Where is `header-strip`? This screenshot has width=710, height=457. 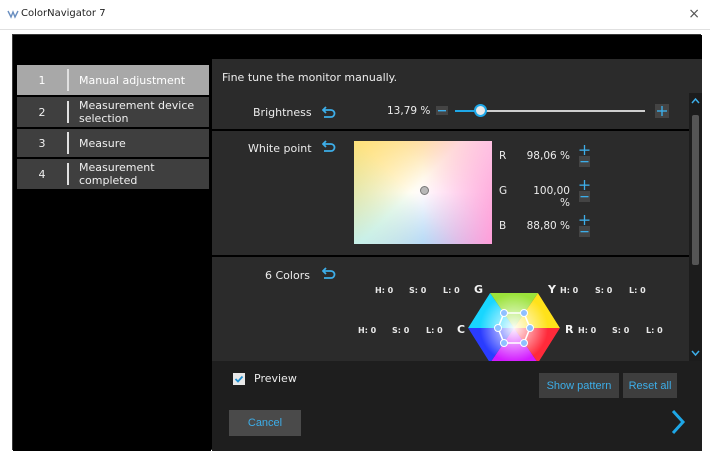 header-strip is located at coordinates (357, 47).